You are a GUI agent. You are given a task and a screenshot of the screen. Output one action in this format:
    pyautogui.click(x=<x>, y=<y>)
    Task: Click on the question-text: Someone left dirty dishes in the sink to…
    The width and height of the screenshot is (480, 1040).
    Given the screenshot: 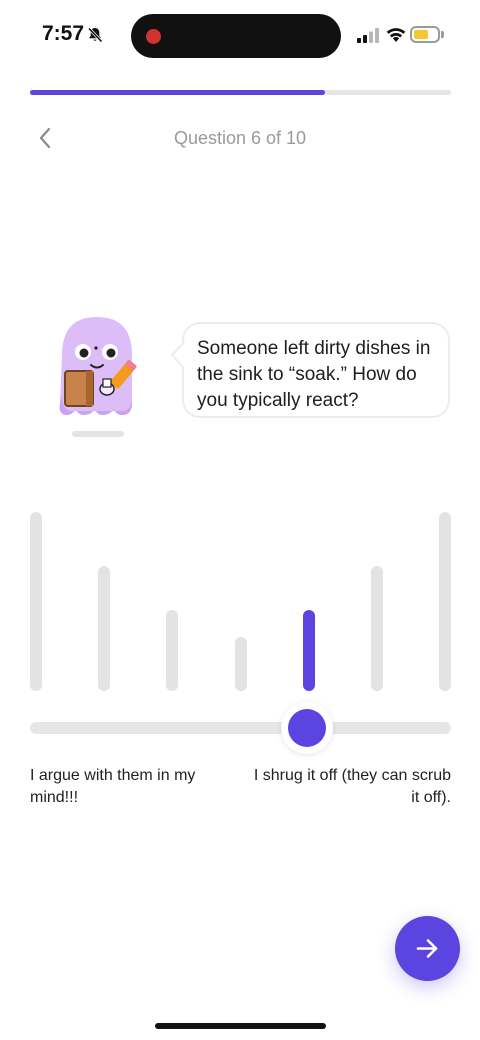 What is the action you would take?
    pyautogui.click(x=314, y=374)
    